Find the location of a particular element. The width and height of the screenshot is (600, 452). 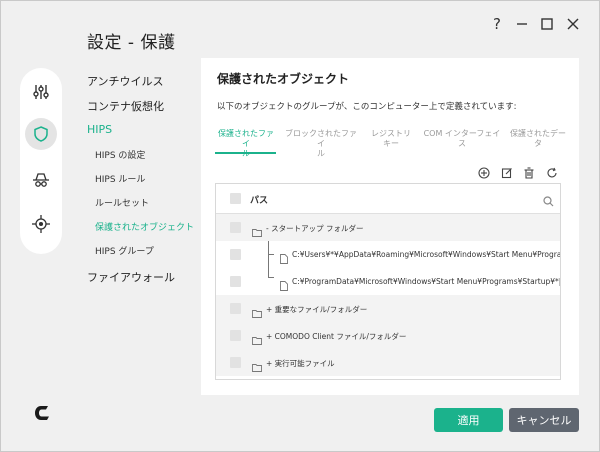

virus-scope-icon is located at coordinates (41, 224).